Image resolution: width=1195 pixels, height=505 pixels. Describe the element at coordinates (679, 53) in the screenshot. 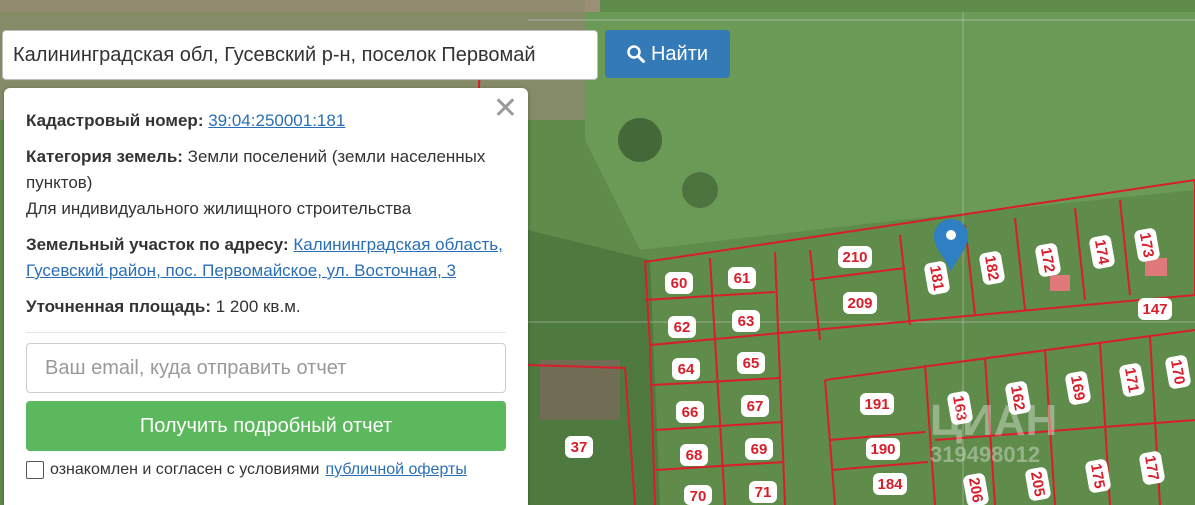

I see `search-button-label: Найти` at that location.